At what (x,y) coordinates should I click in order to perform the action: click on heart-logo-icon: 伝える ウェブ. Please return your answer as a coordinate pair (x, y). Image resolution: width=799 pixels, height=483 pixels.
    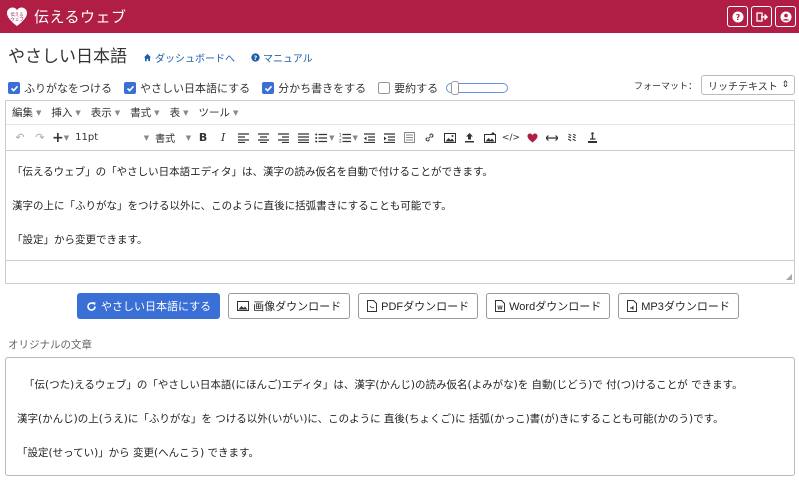
    Looking at the image, I should click on (17, 17).